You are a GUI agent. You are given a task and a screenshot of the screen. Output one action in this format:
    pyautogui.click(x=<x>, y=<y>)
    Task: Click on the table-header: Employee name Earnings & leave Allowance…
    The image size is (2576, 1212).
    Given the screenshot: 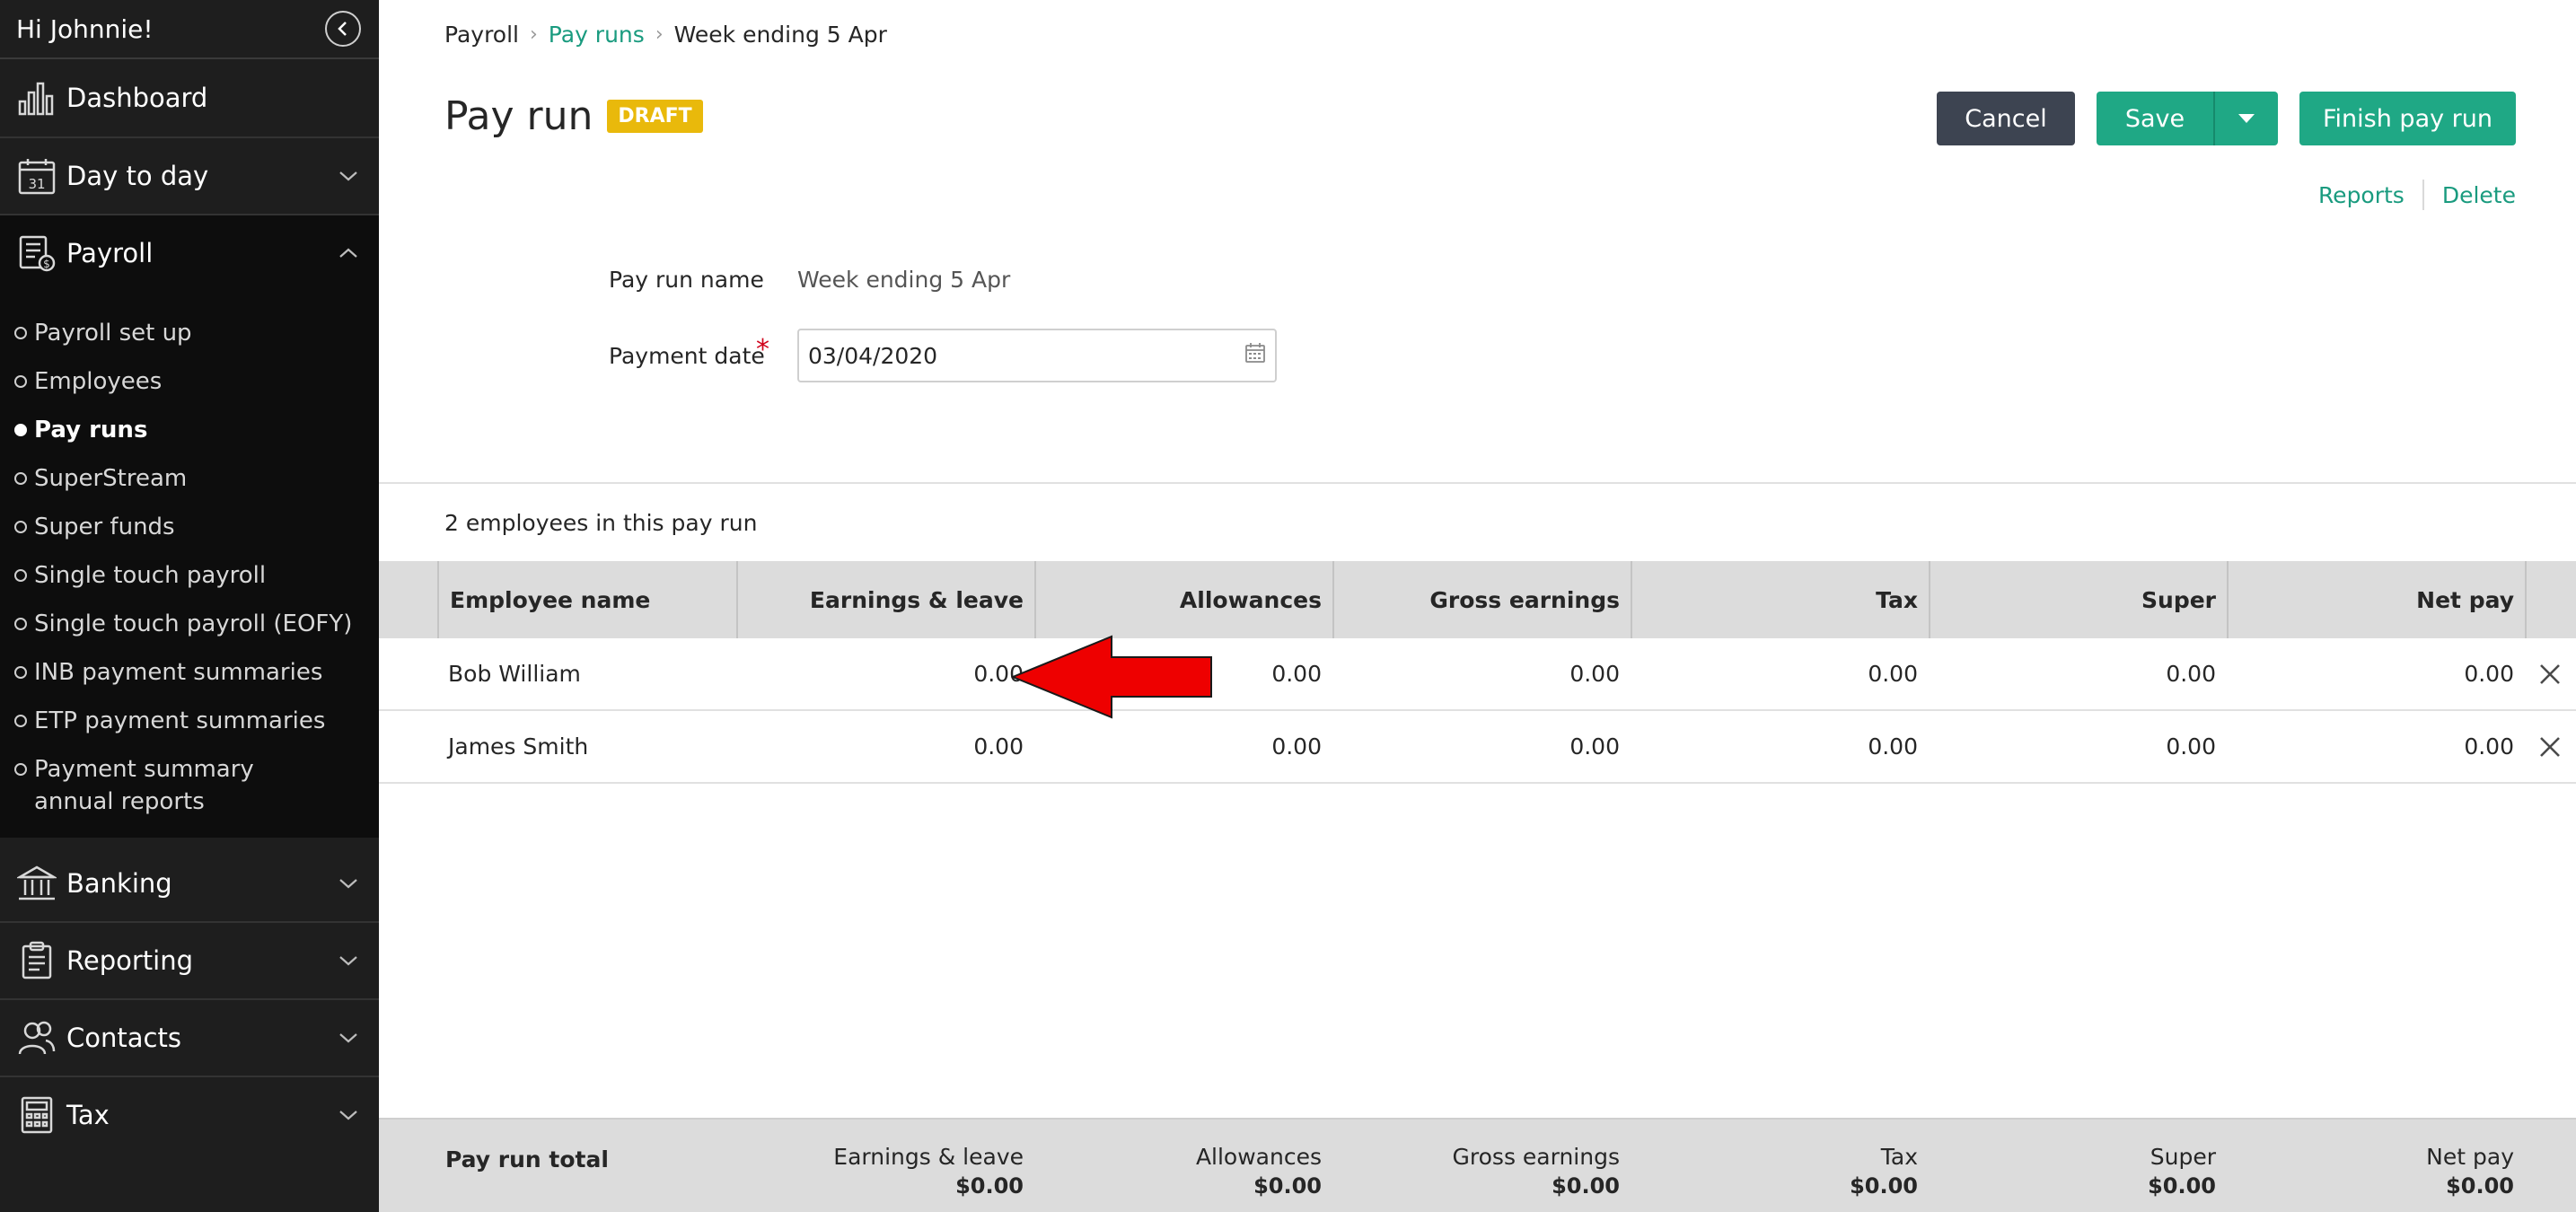 What is the action you would take?
    pyautogui.click(x=1477, y=599)
    